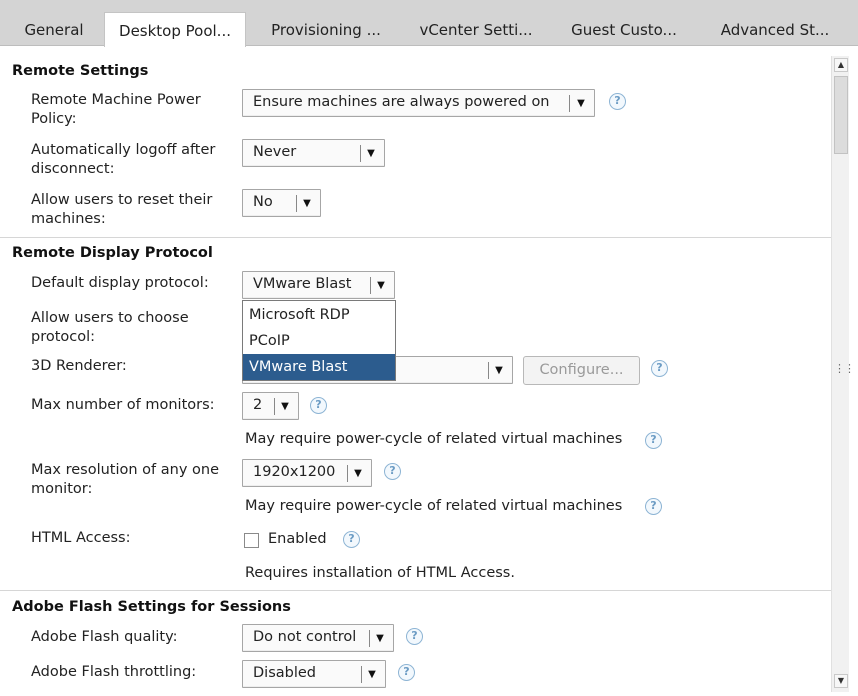 The image size is (858, 696). I want to click on max-monitors-value: 2, so click(258, 405).